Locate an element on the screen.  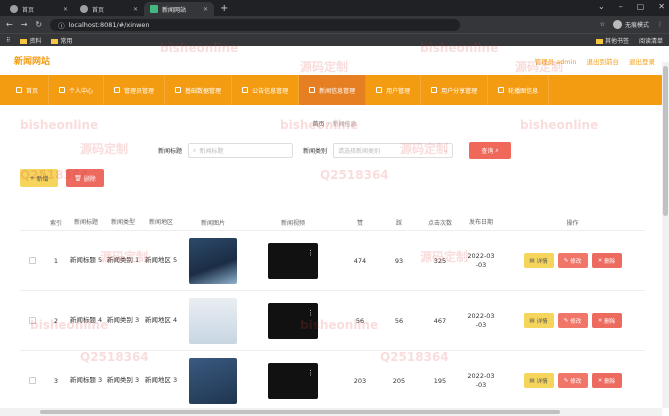
minimize-icon: – is located at coordinates (621, 6).